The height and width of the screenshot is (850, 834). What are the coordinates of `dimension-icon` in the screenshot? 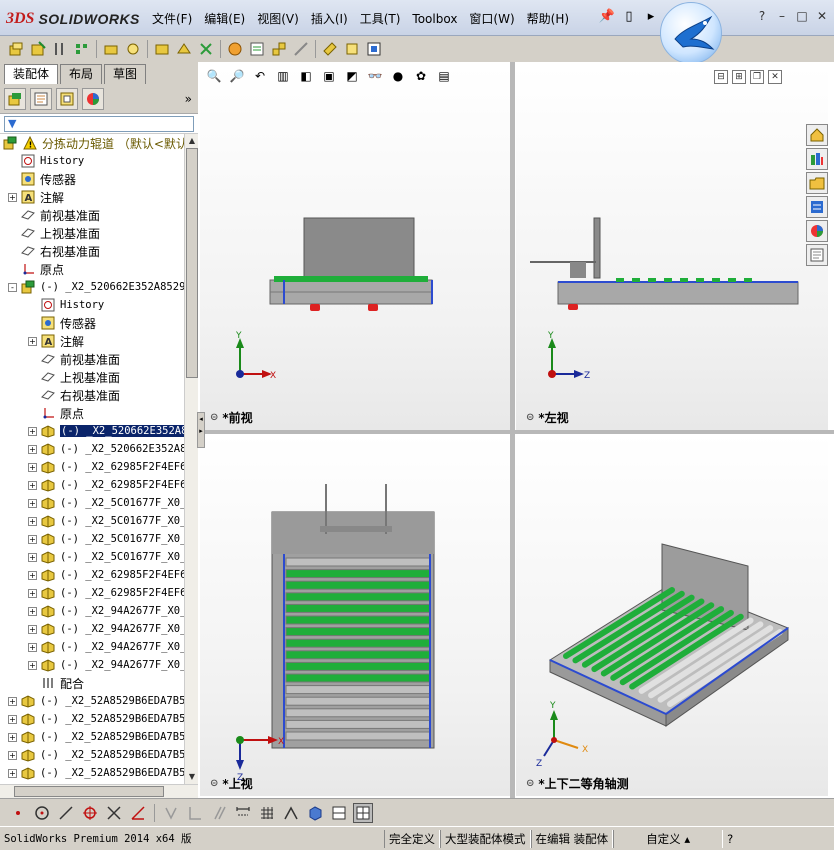 It's located at (243, 813).